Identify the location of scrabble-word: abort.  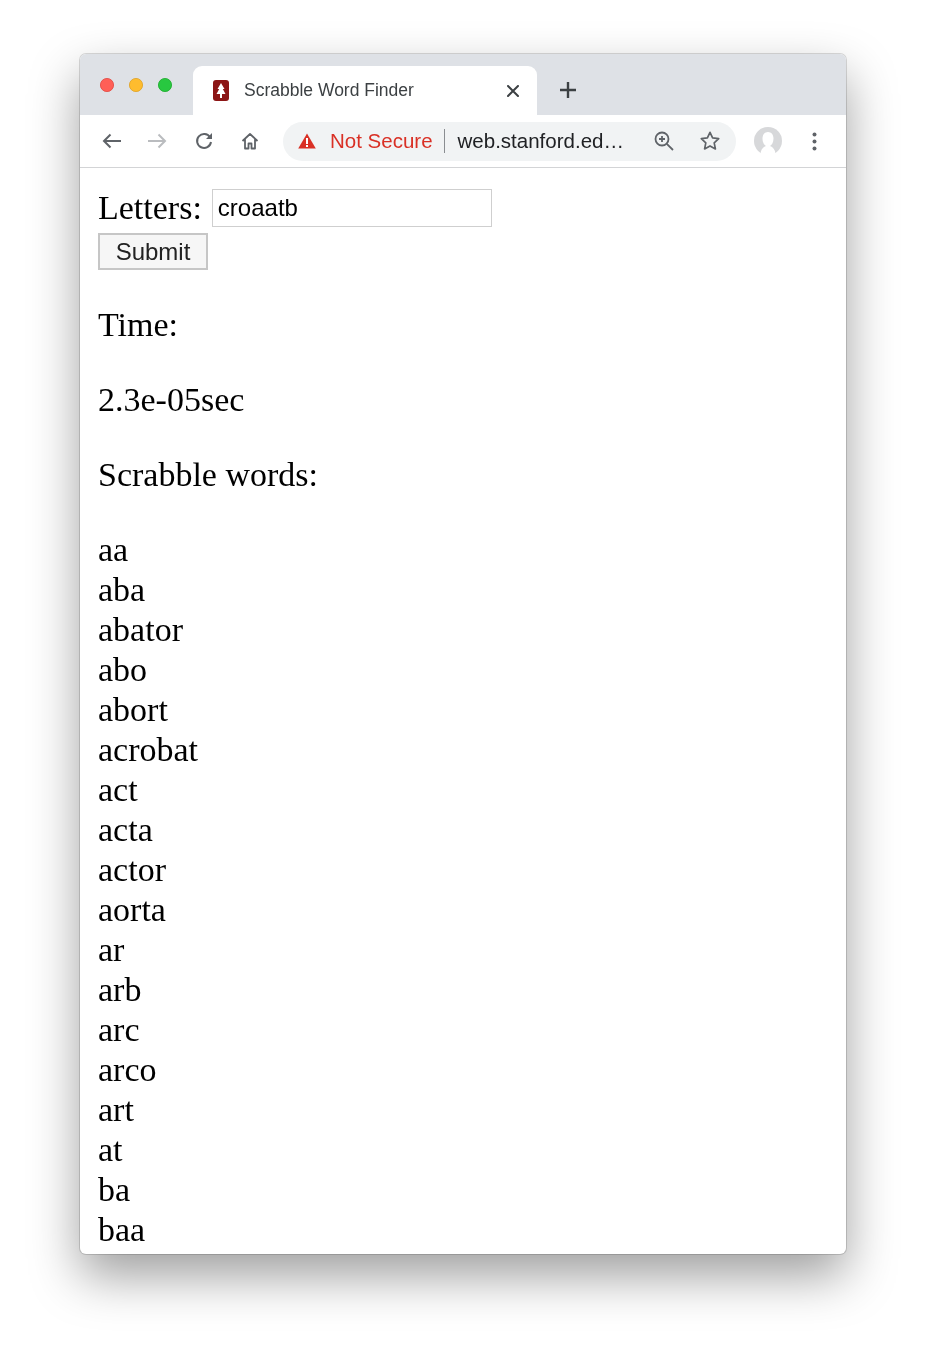
(133, 709).